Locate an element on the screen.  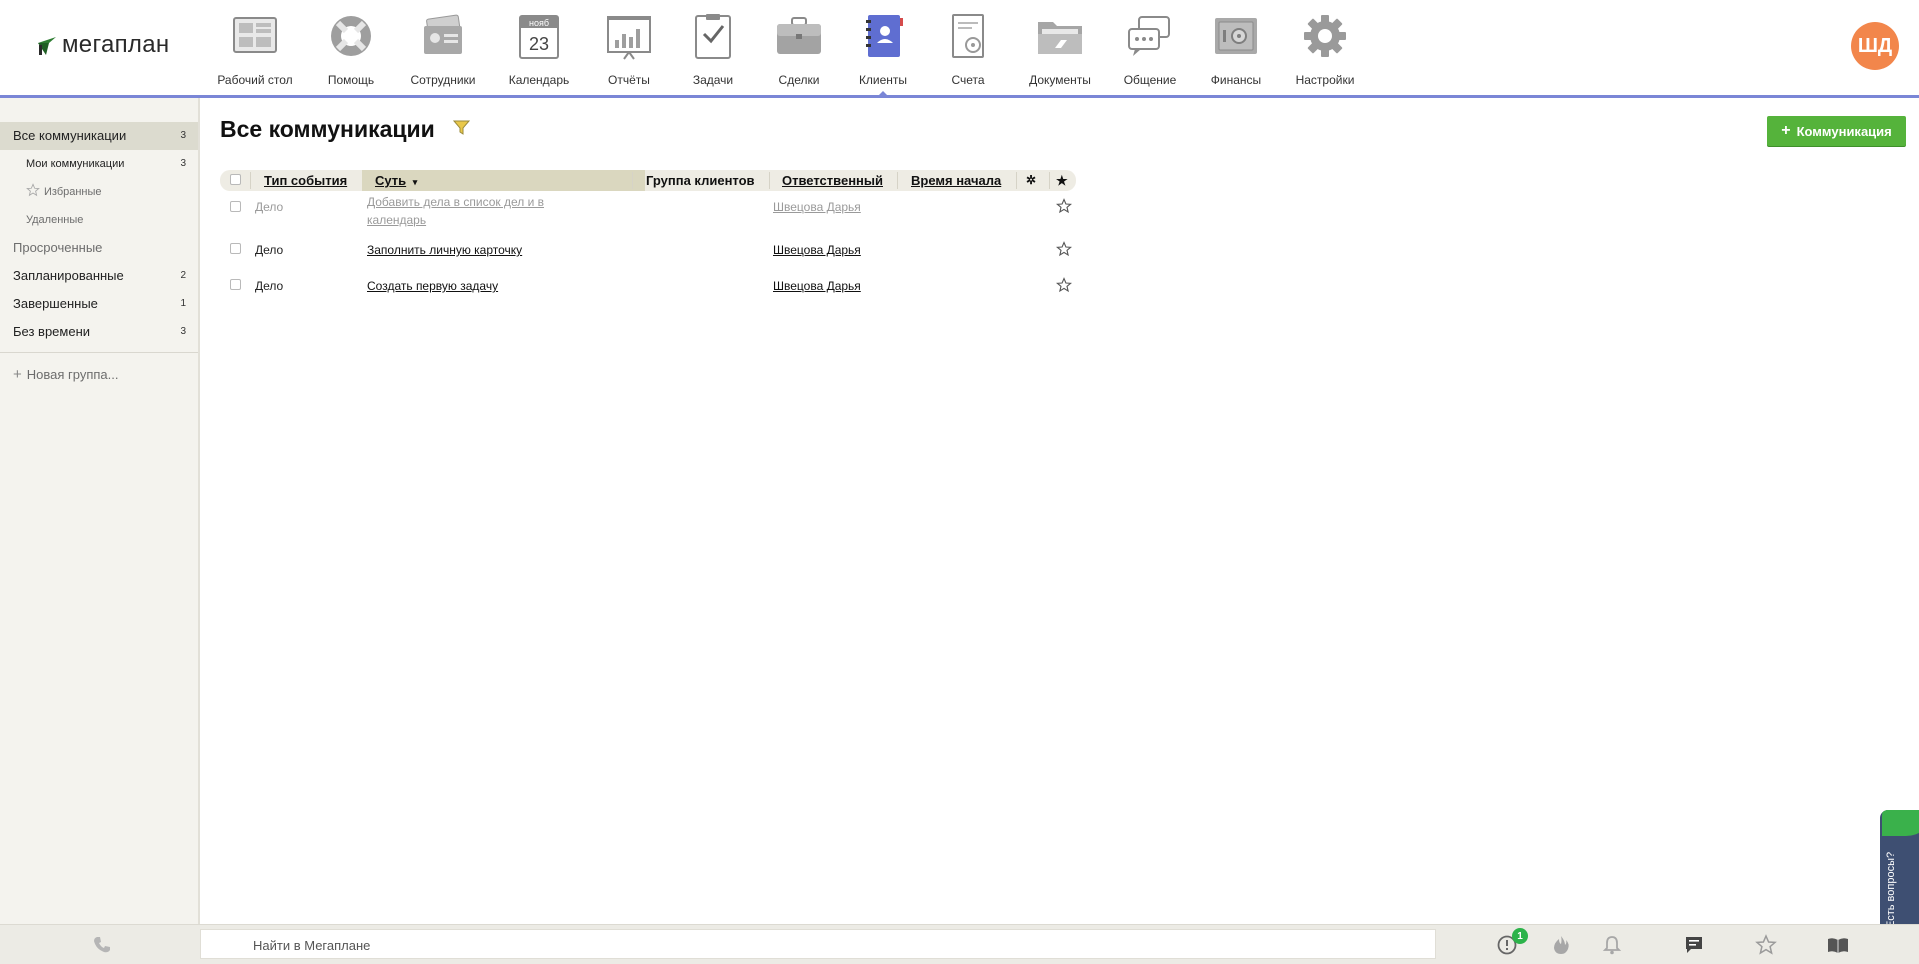
help-tab: Есть вопросы? is located at coordinates (1899, 872).